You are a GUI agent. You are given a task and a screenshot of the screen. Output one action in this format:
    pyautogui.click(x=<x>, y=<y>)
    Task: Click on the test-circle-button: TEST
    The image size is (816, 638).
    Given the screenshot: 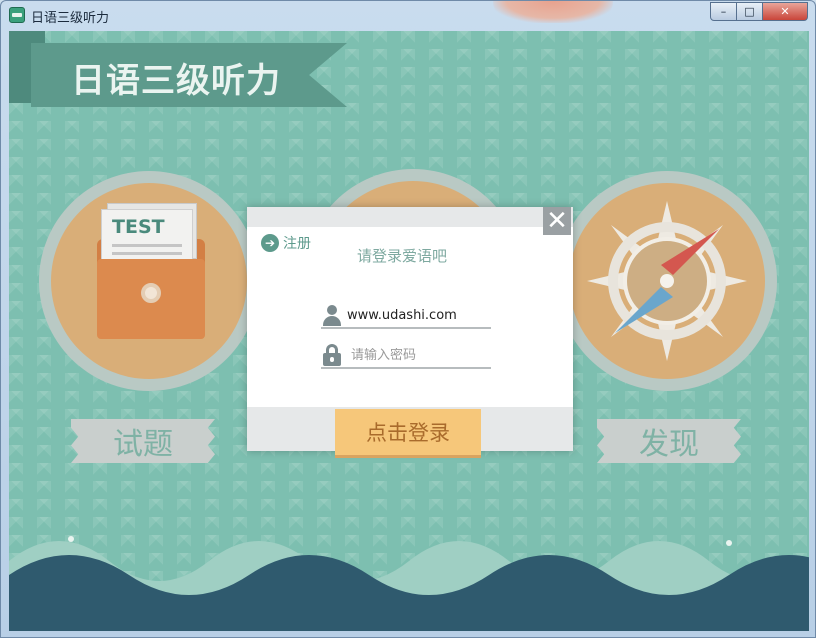 What is the action you would take?
    pyautogui.click(x=149, y=281)
    